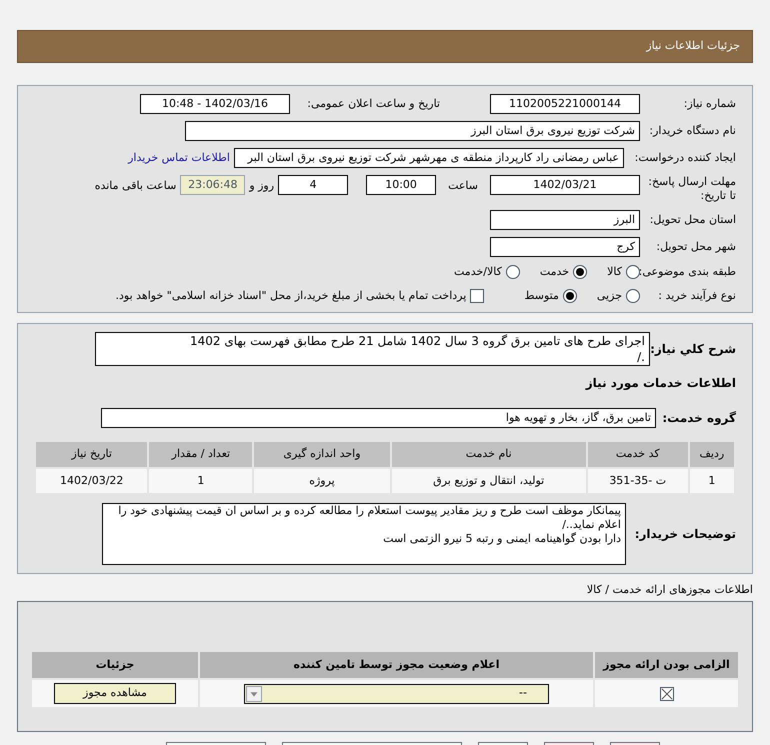 This screenshot has width=770, height=745. What do you see at coordinates (213, 185) in the screenshot?
I see `remaining-time-field: 23:06:48` at bounding box center [213, 185].